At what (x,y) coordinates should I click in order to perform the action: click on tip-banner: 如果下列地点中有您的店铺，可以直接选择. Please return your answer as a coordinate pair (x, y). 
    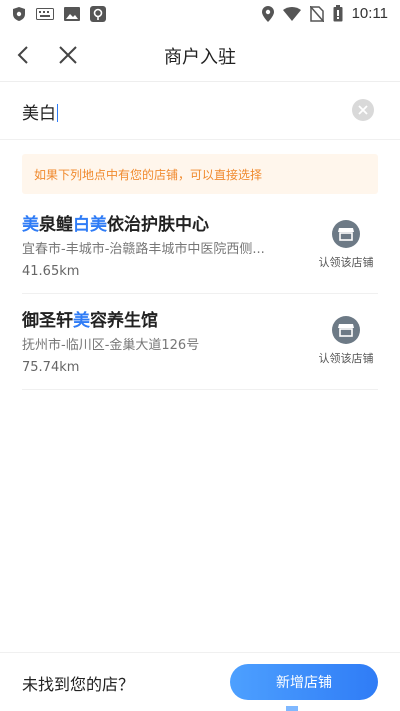
    Looking at the image, I should click on (200, 174).